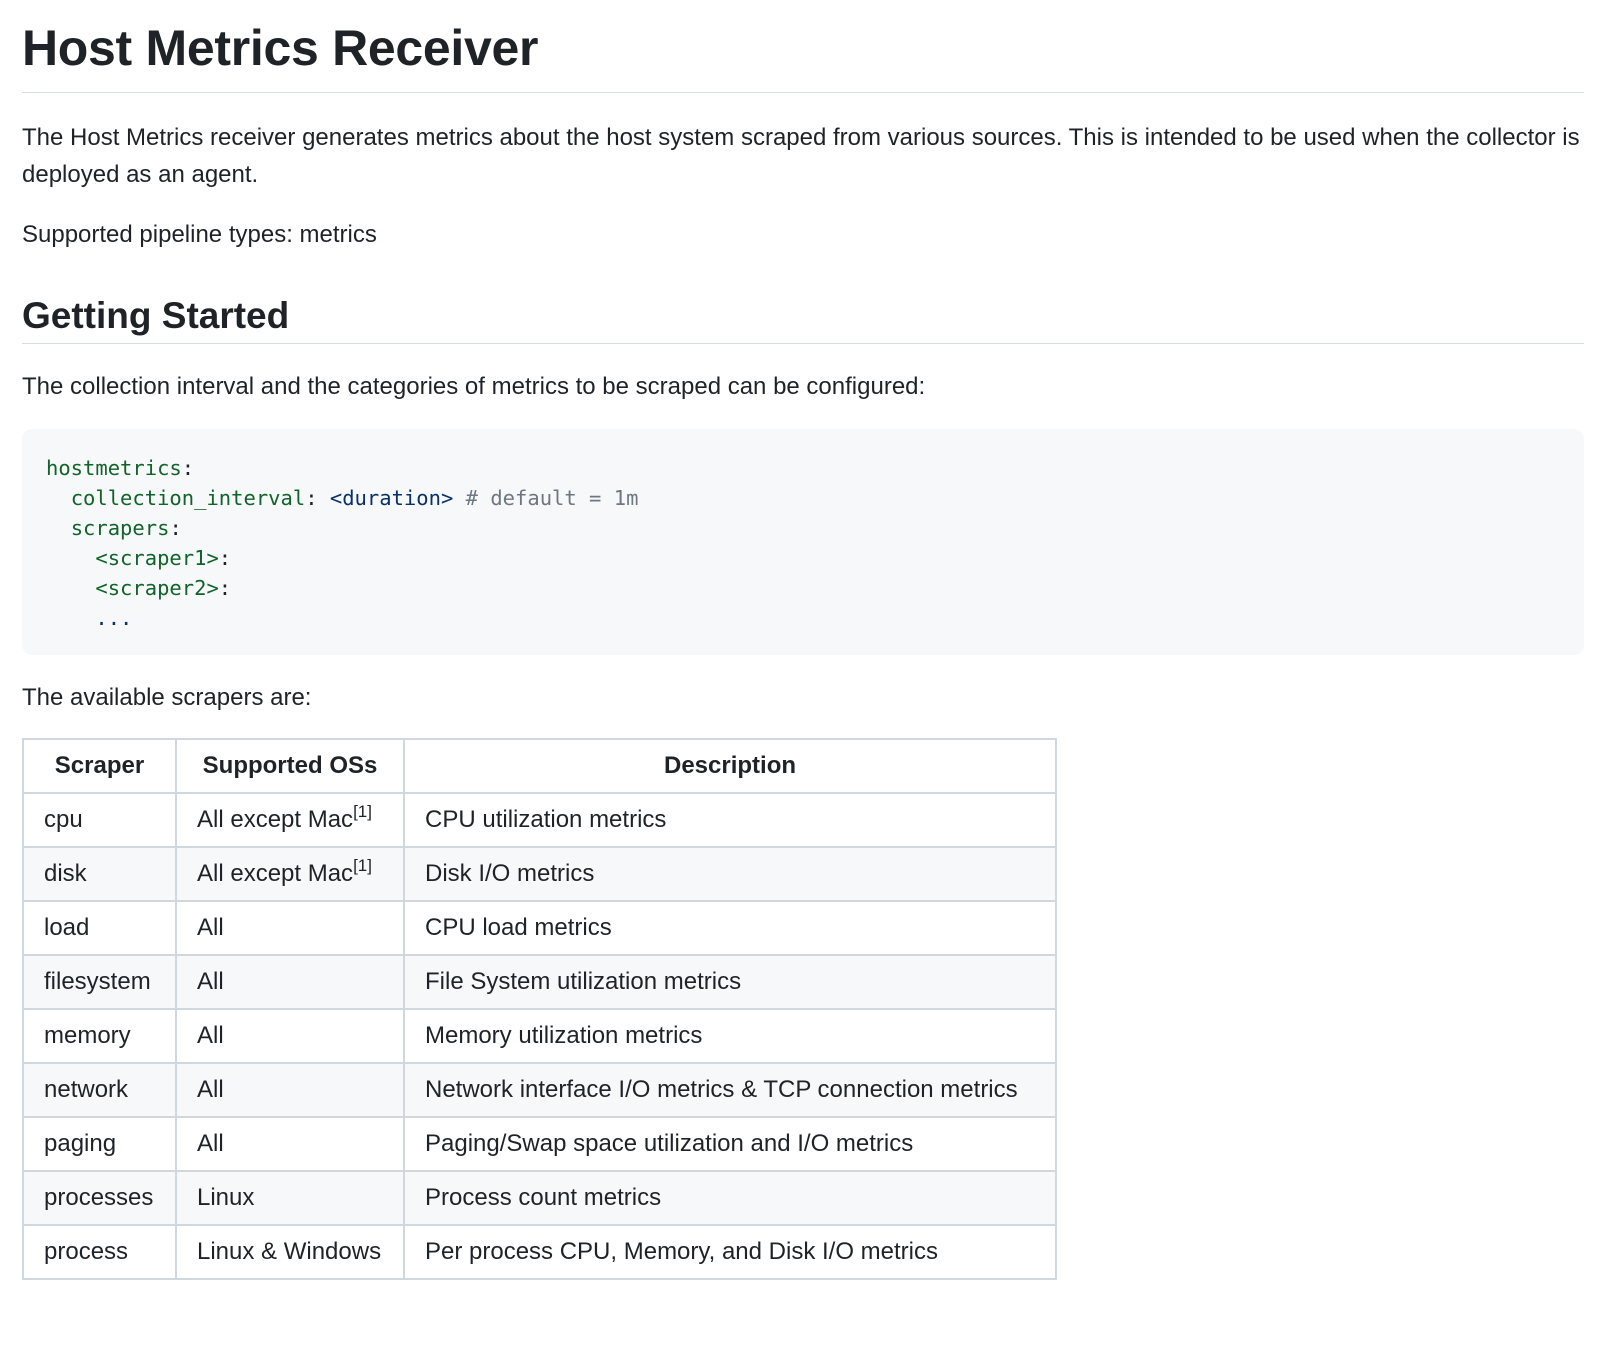 This screenshot has height=1350, width=1606. Describe the element at coordinates (114, 468) in the screenshot. I see `code-key-hostmetrics: hostmetrics` at that location.